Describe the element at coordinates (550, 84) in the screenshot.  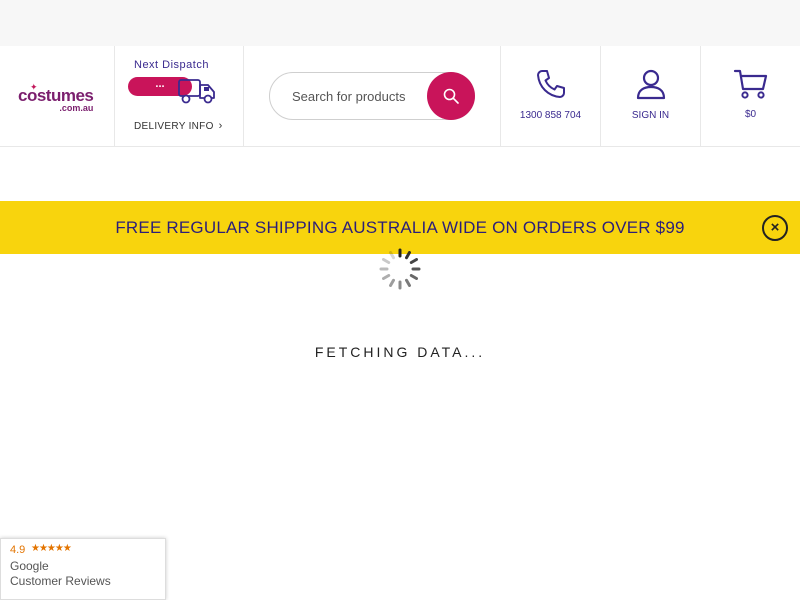
I see `phone-icon` at that location.